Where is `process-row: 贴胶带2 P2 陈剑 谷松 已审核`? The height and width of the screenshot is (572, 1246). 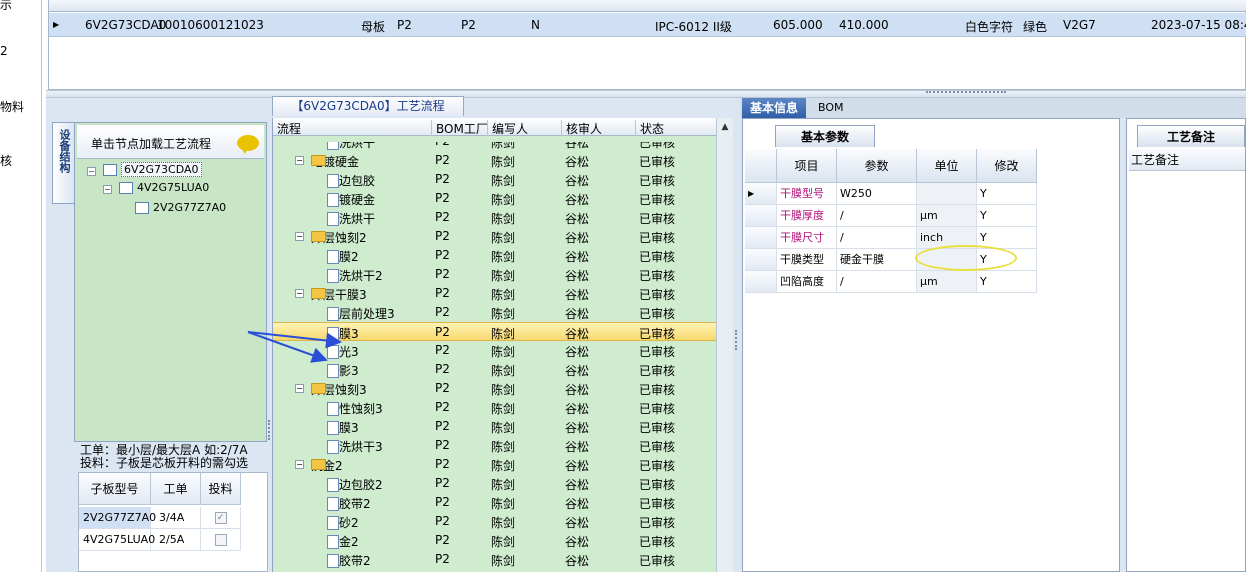 process-row: 贴胶带2 P2 陈剑 谷松 已审核 is located at coordinates (494, 502).